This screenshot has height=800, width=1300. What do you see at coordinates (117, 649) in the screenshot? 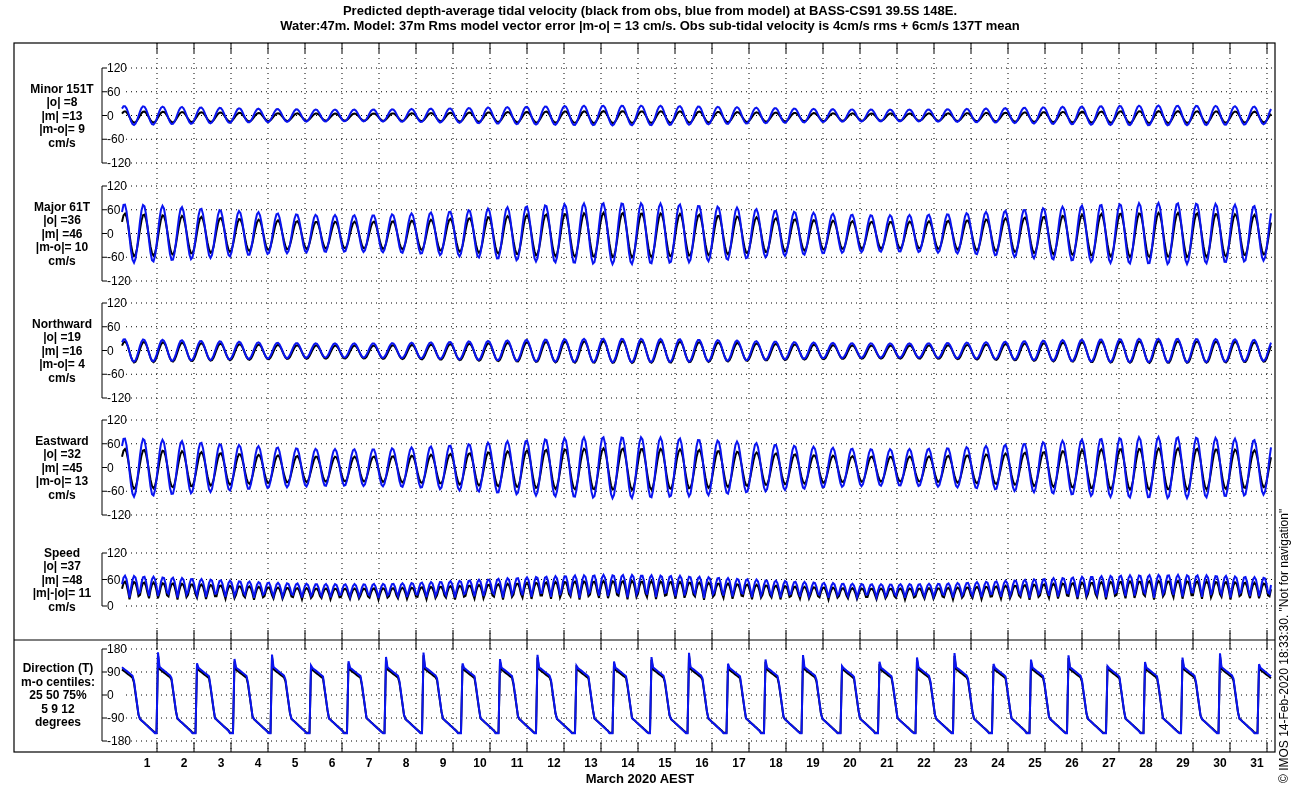
I see `axis-tick-label: 180` at bounding box center [117, 649].